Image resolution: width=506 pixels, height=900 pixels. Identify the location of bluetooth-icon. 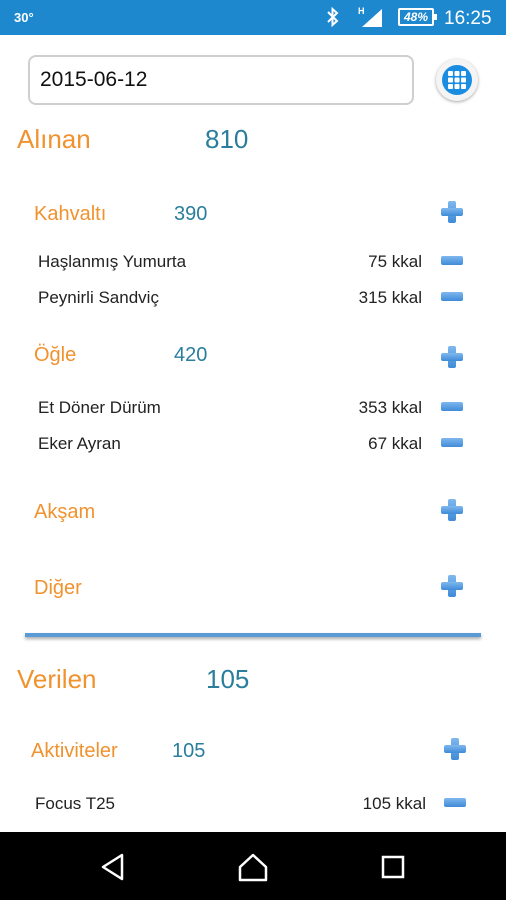
(333, 19).